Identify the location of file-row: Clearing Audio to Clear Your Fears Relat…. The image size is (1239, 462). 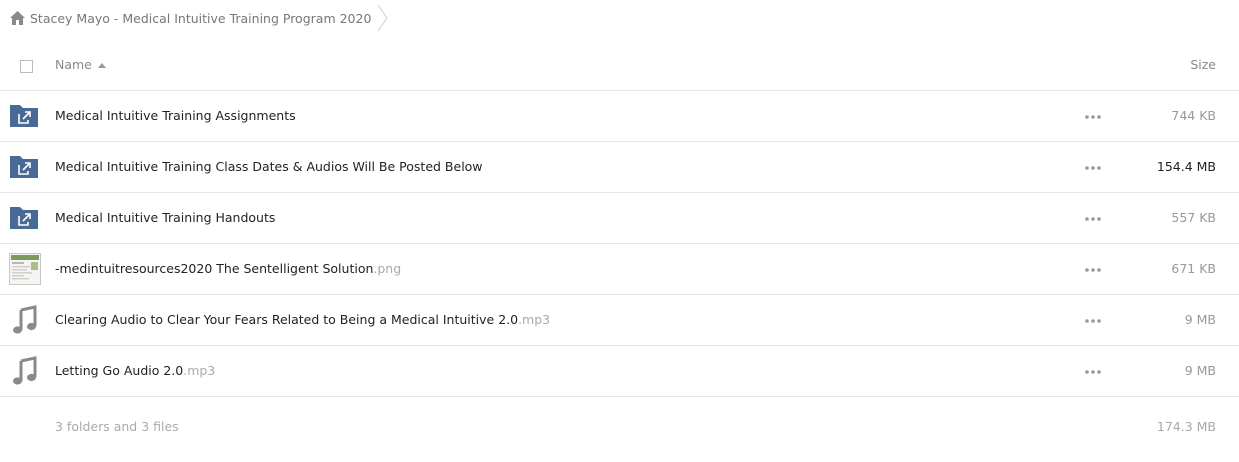
(619, 320).